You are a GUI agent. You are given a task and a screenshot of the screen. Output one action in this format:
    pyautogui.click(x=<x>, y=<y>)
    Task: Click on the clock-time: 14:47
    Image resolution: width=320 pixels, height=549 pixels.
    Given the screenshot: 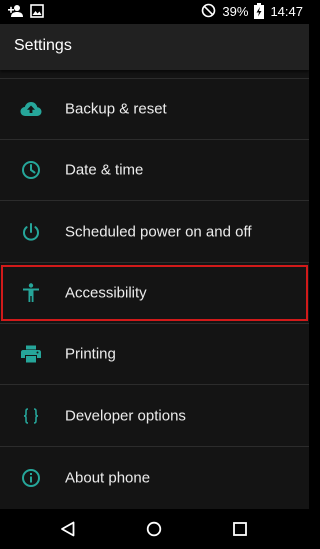 What is the action you would take?
    pyautogui.click(x=286, y=11)
    